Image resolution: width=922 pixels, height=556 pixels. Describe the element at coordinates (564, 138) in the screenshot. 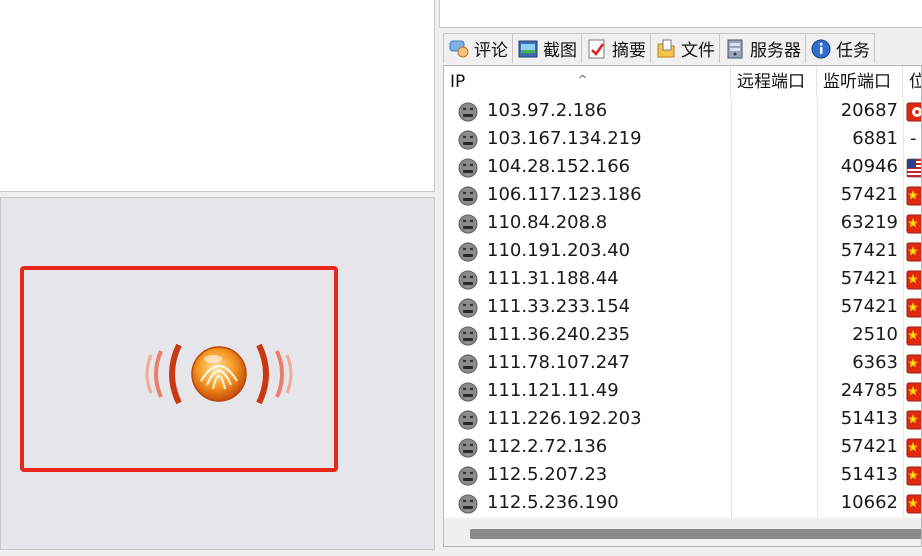

I see `peer-ip: 103.167.134.219` at that location.